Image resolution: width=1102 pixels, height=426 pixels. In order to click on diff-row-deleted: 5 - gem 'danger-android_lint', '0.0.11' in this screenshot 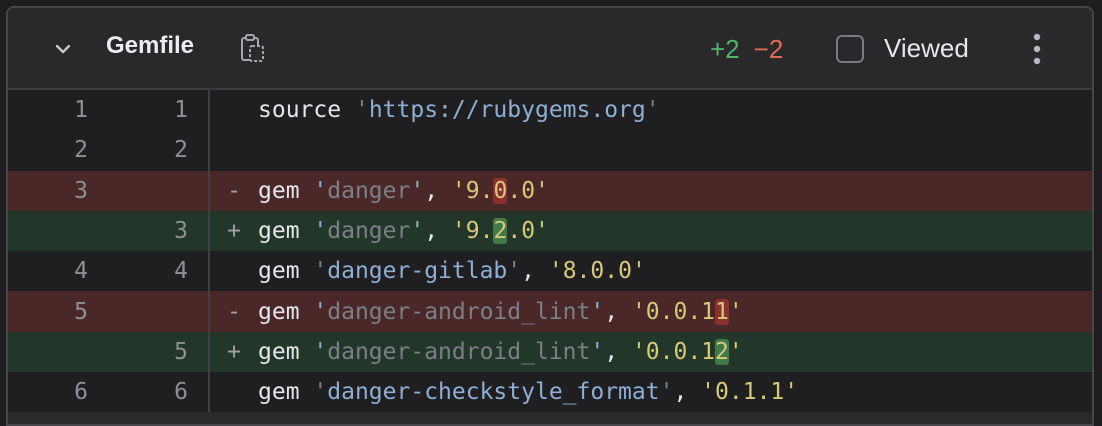, I will do `click(550, 311)`.